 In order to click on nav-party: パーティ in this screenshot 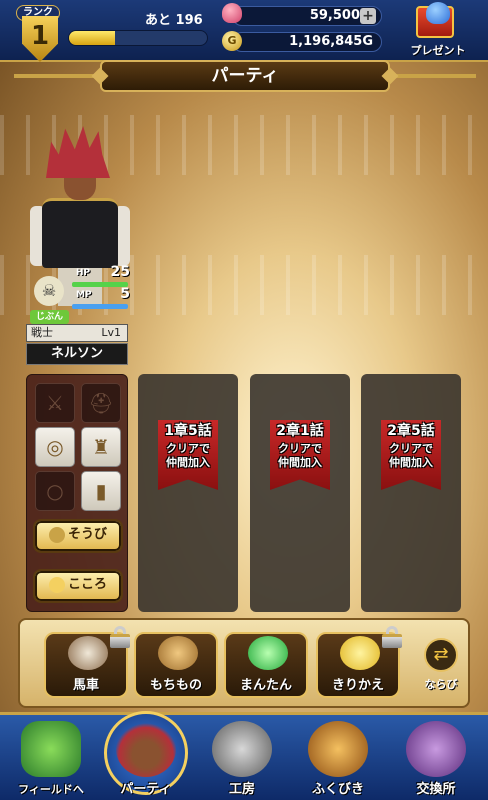, I will do `click(146, 755)`.